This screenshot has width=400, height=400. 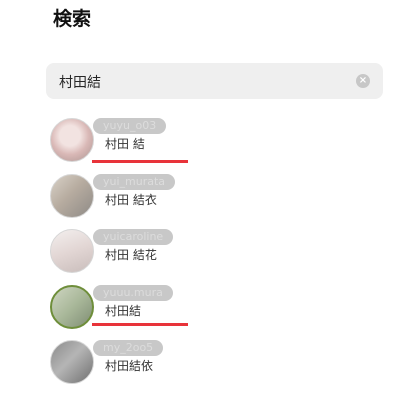 What do you see at coordinates (131, 200) in the screenshot?
I see `full-name-label: 村田 結衣` at bounding box center [131, 200].